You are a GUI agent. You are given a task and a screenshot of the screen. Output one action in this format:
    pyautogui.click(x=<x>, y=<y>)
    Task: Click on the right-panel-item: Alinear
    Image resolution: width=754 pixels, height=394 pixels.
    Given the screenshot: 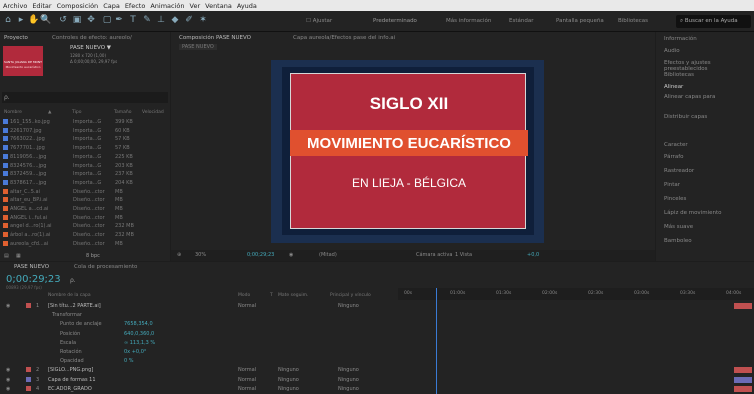 What is the action you would take?
    pyautogui.click(x=673, y=87)
    